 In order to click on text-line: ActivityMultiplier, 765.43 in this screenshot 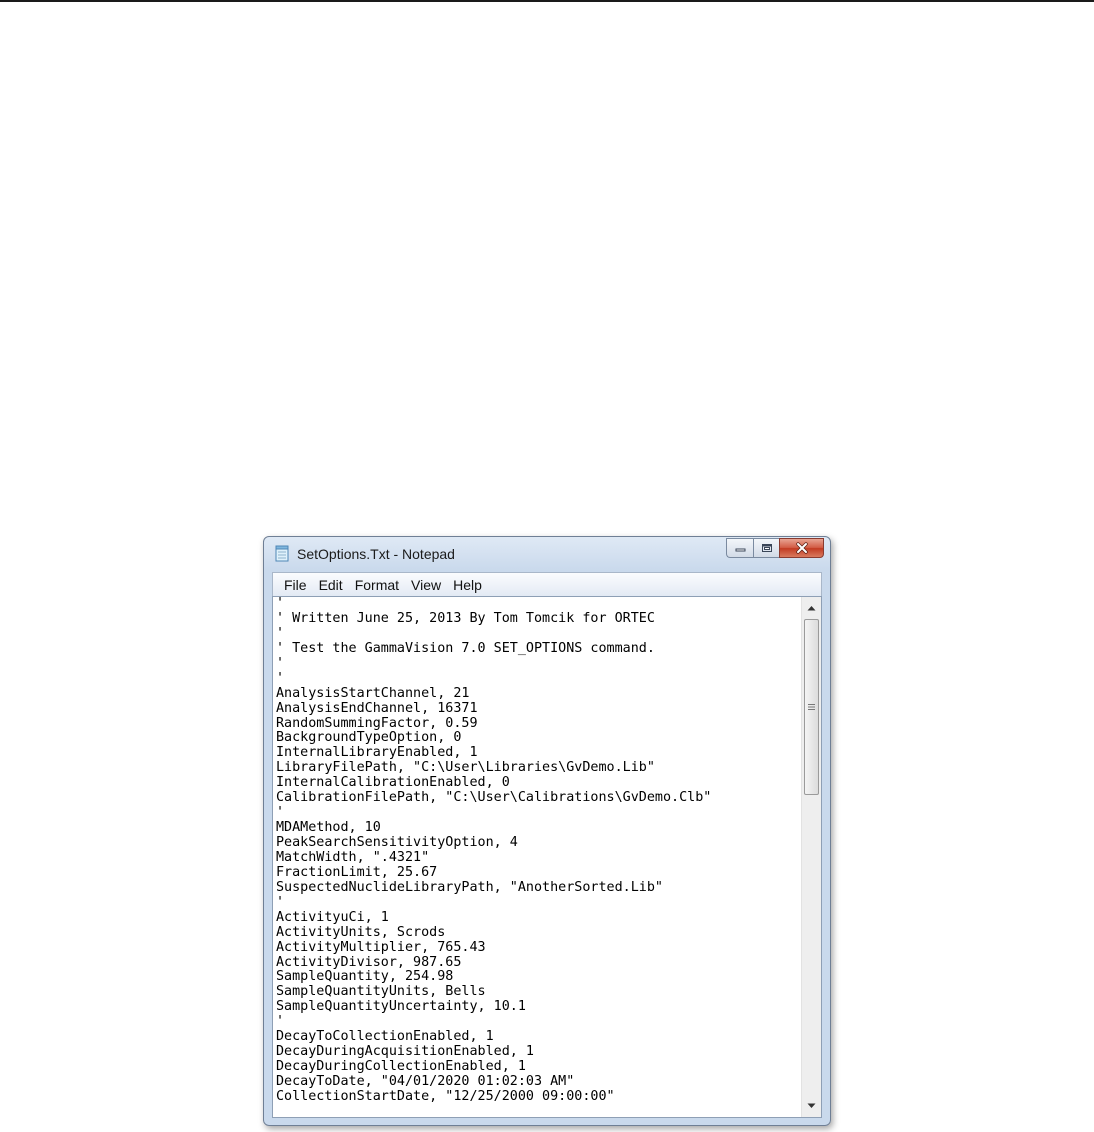, I will do `click(381, 947)`.